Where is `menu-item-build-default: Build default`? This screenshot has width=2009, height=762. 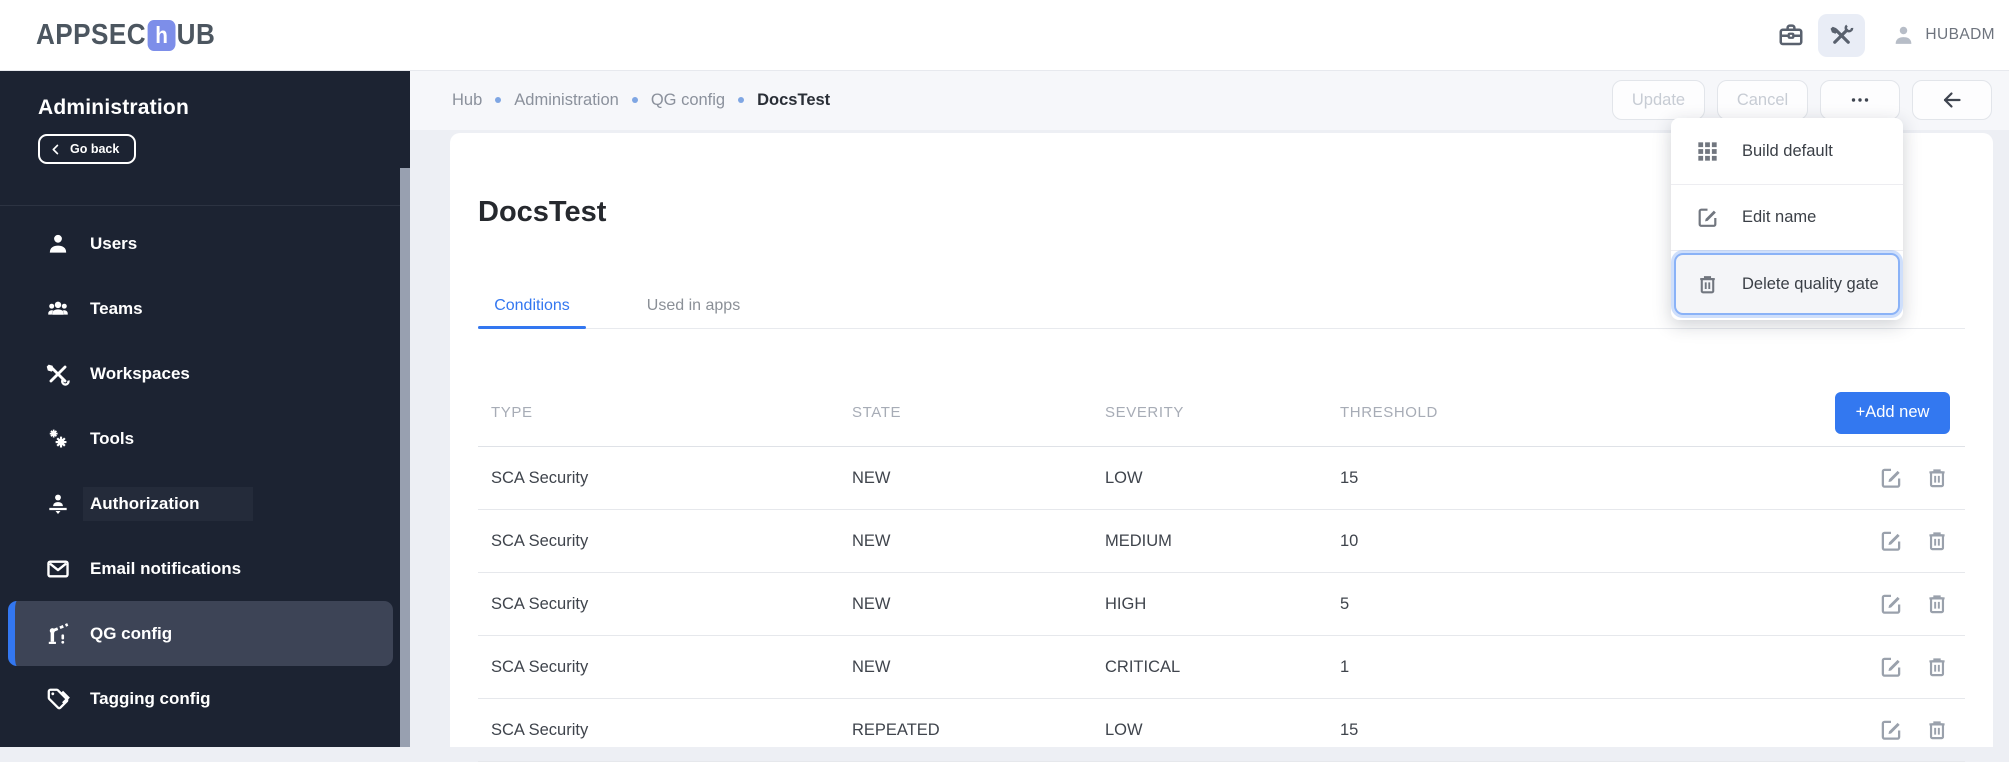 menu-item-build-default: Build default is located at coordinates (1787, 151).